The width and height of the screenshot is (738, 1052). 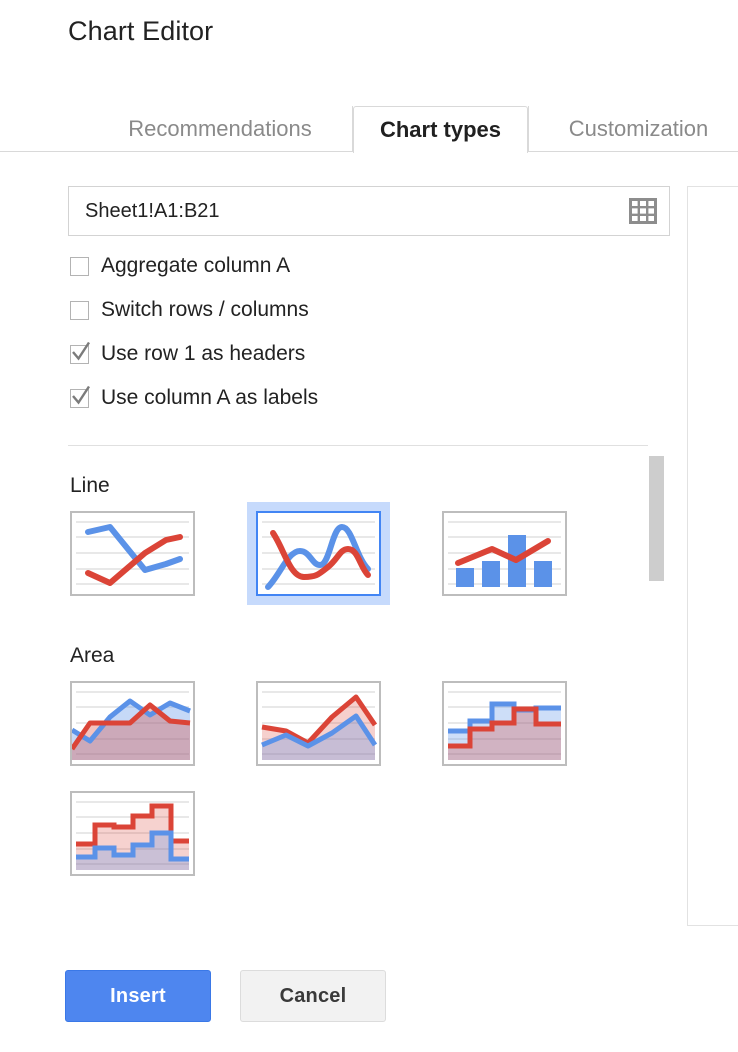 What do you see at coordinates (345, 211) in the screenshot?
I see `data-range-input` at bounding box center [345, 211].